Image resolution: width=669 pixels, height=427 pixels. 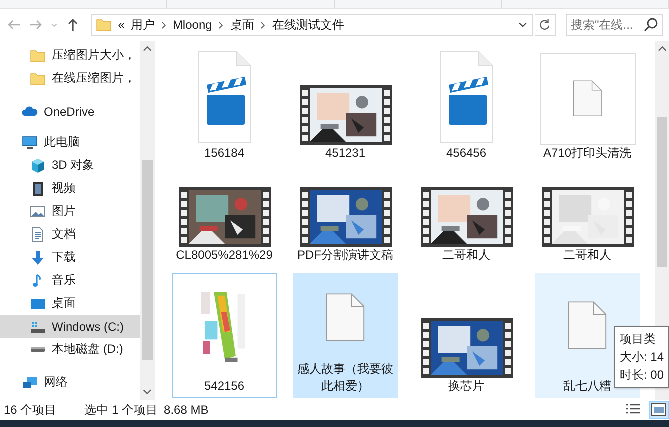 What do you see at coordinates (466, 153) in the screenshot?
I see `file-name: 456456` at bounding box center [466, 153].